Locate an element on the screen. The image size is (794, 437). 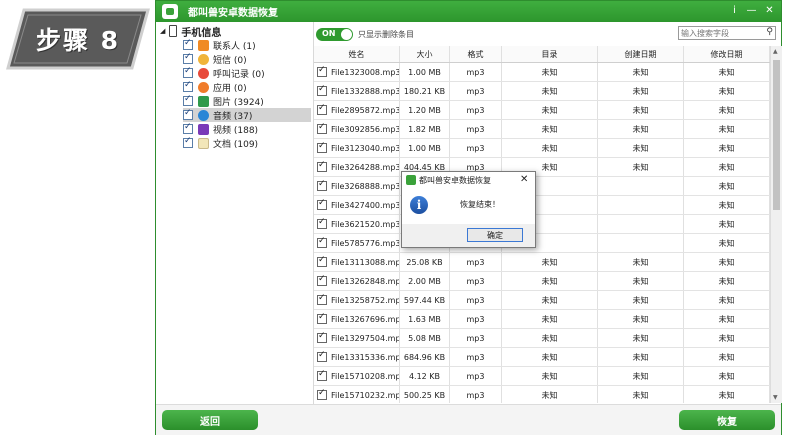
documents-icon is located at coordinates (203, 143).